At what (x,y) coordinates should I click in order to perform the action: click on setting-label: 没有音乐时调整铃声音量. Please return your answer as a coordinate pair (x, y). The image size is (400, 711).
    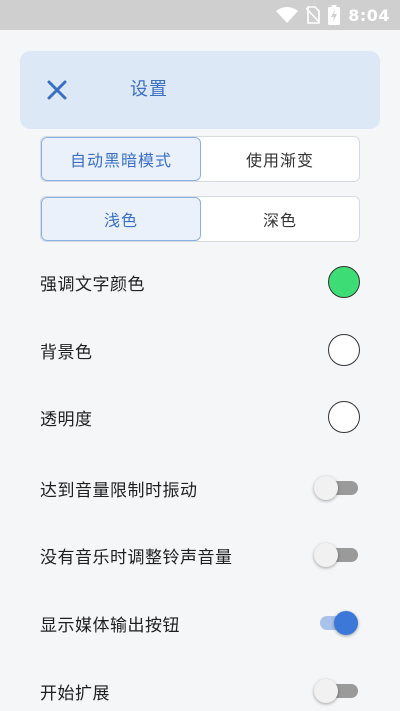
    Looking at the image, I should click on (136, 557).